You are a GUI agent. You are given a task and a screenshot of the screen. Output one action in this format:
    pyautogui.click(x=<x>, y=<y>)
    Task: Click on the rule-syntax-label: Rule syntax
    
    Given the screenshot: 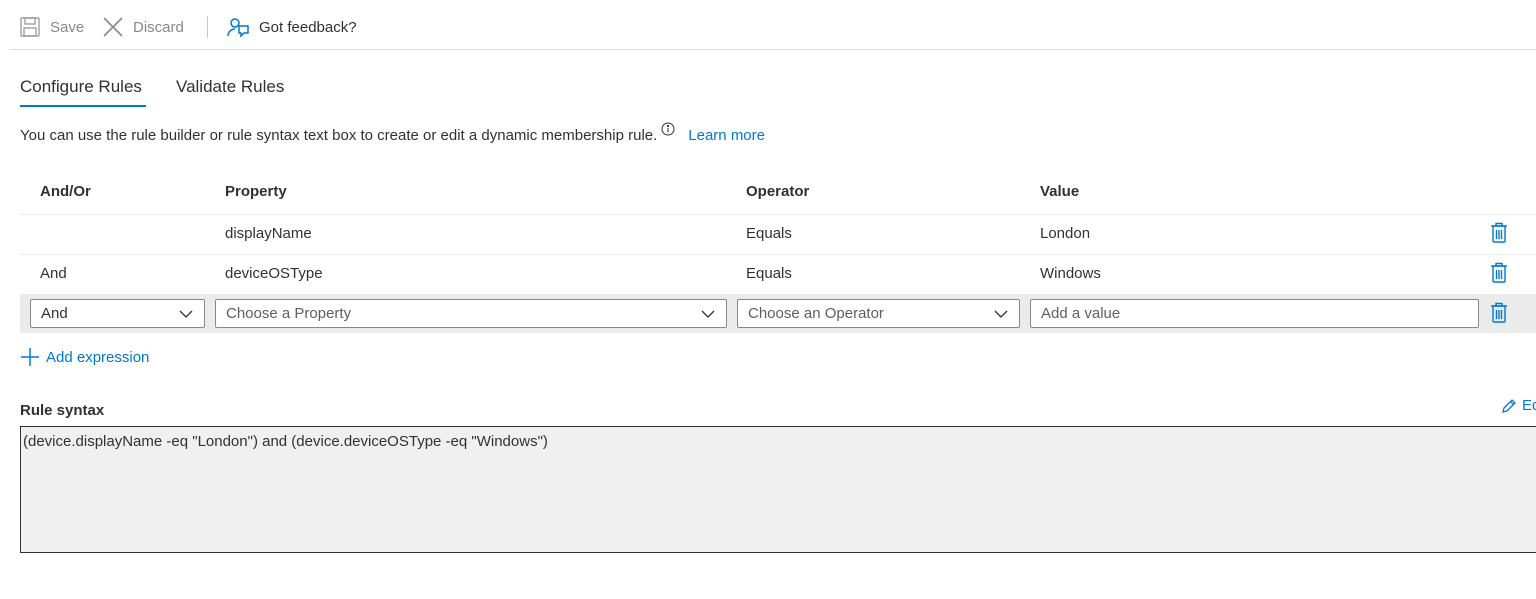 What is the action you would take?
    pyautogui.click(x=62, y=410)
    